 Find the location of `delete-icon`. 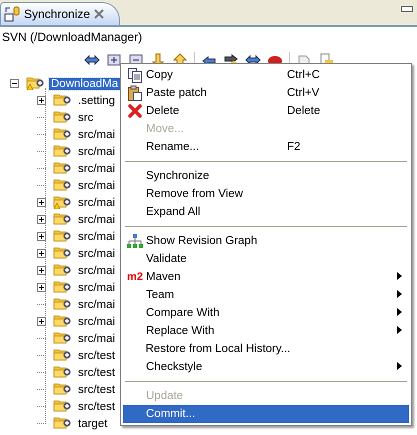

delete-icon is located at coordinates (135, 111).